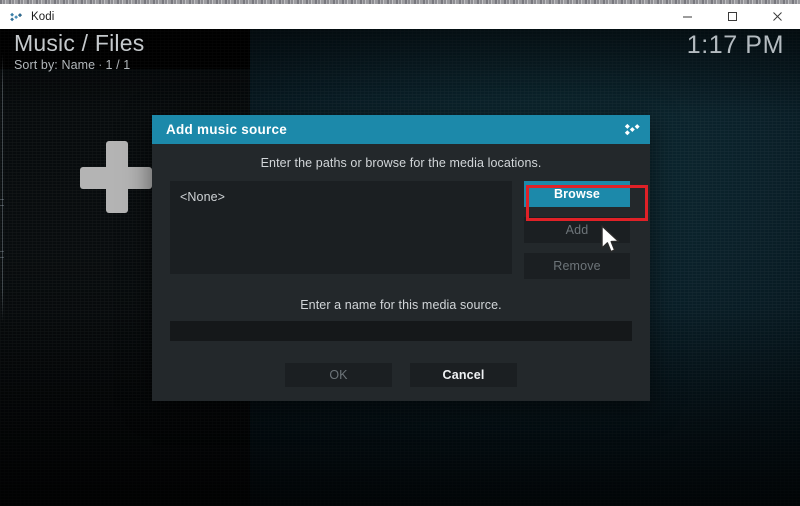  What do you see at coordinates (577, 194) in the screenshot?
I see `browse-button: Browse` at bounding box center [577, 194].